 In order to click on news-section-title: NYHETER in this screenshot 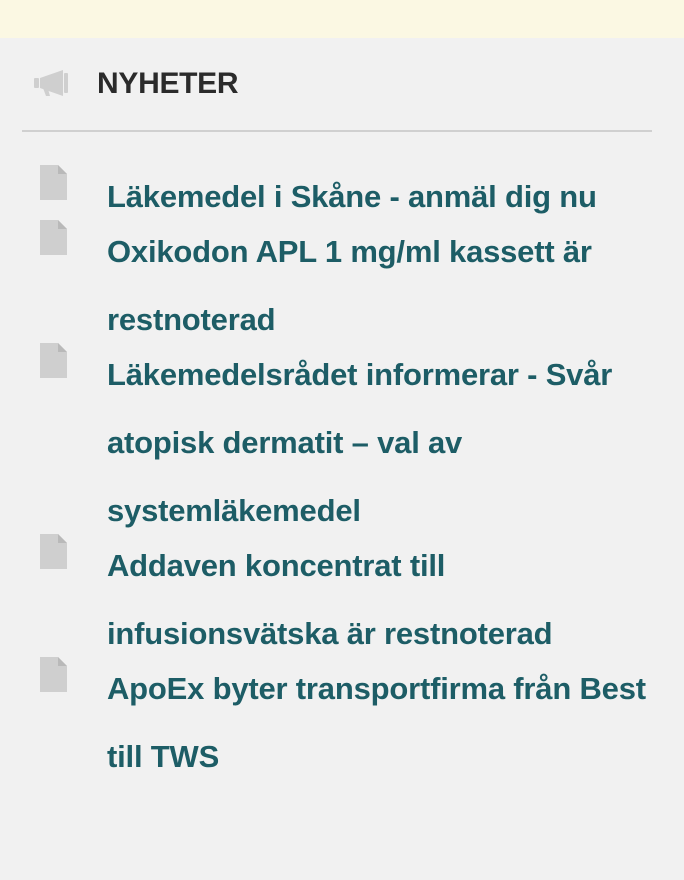, I will do `click(168, 83)`.